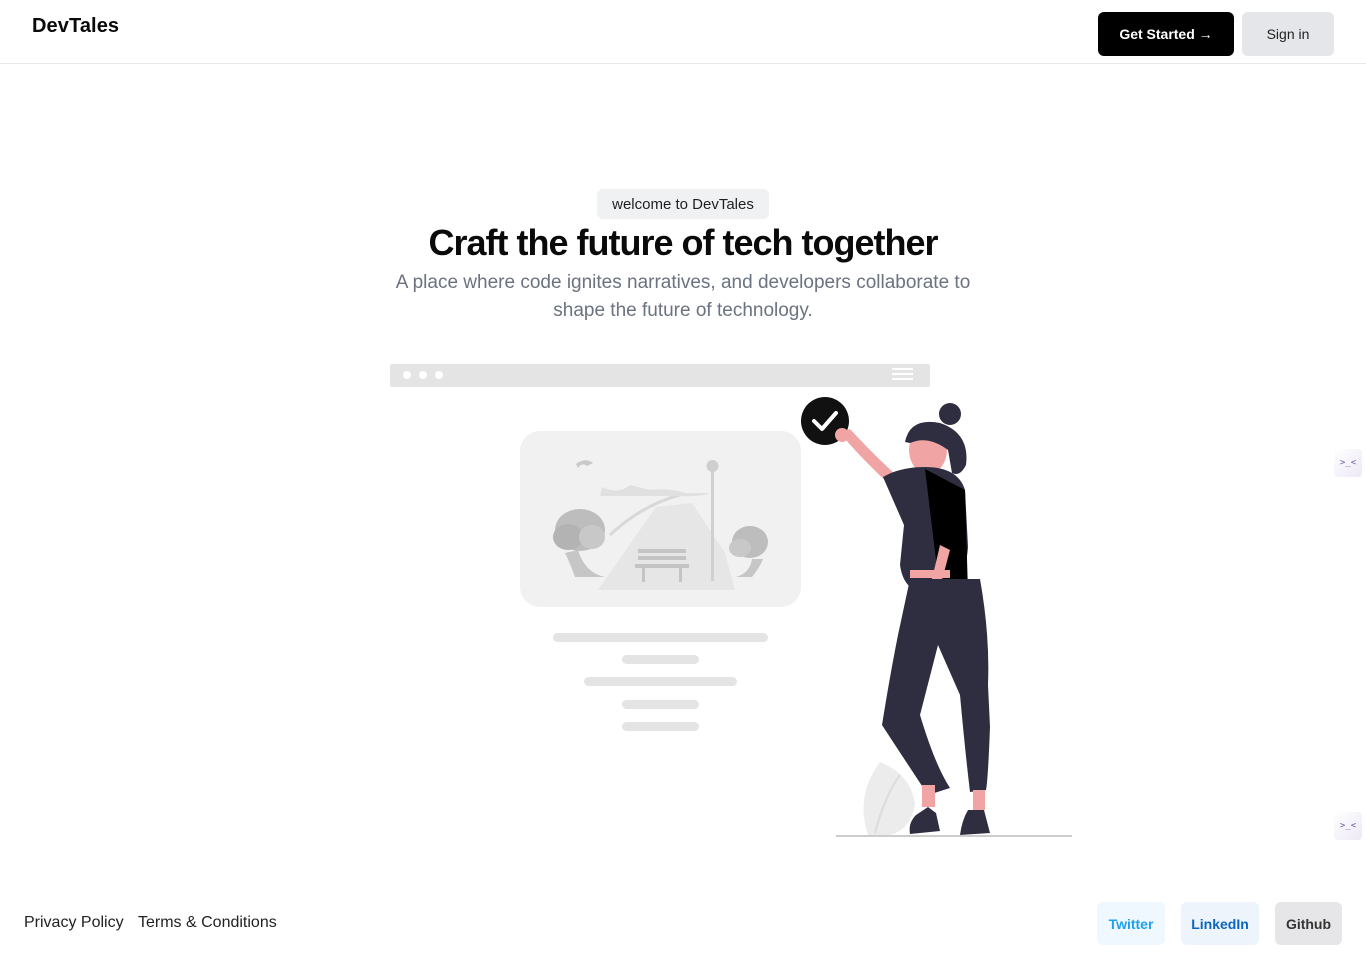 The width and height of the screenshot is (1366, 971). Describe the element at coordinates (1131, 923) in the screenshot. I see `twitter-button: Twitter` at that location.